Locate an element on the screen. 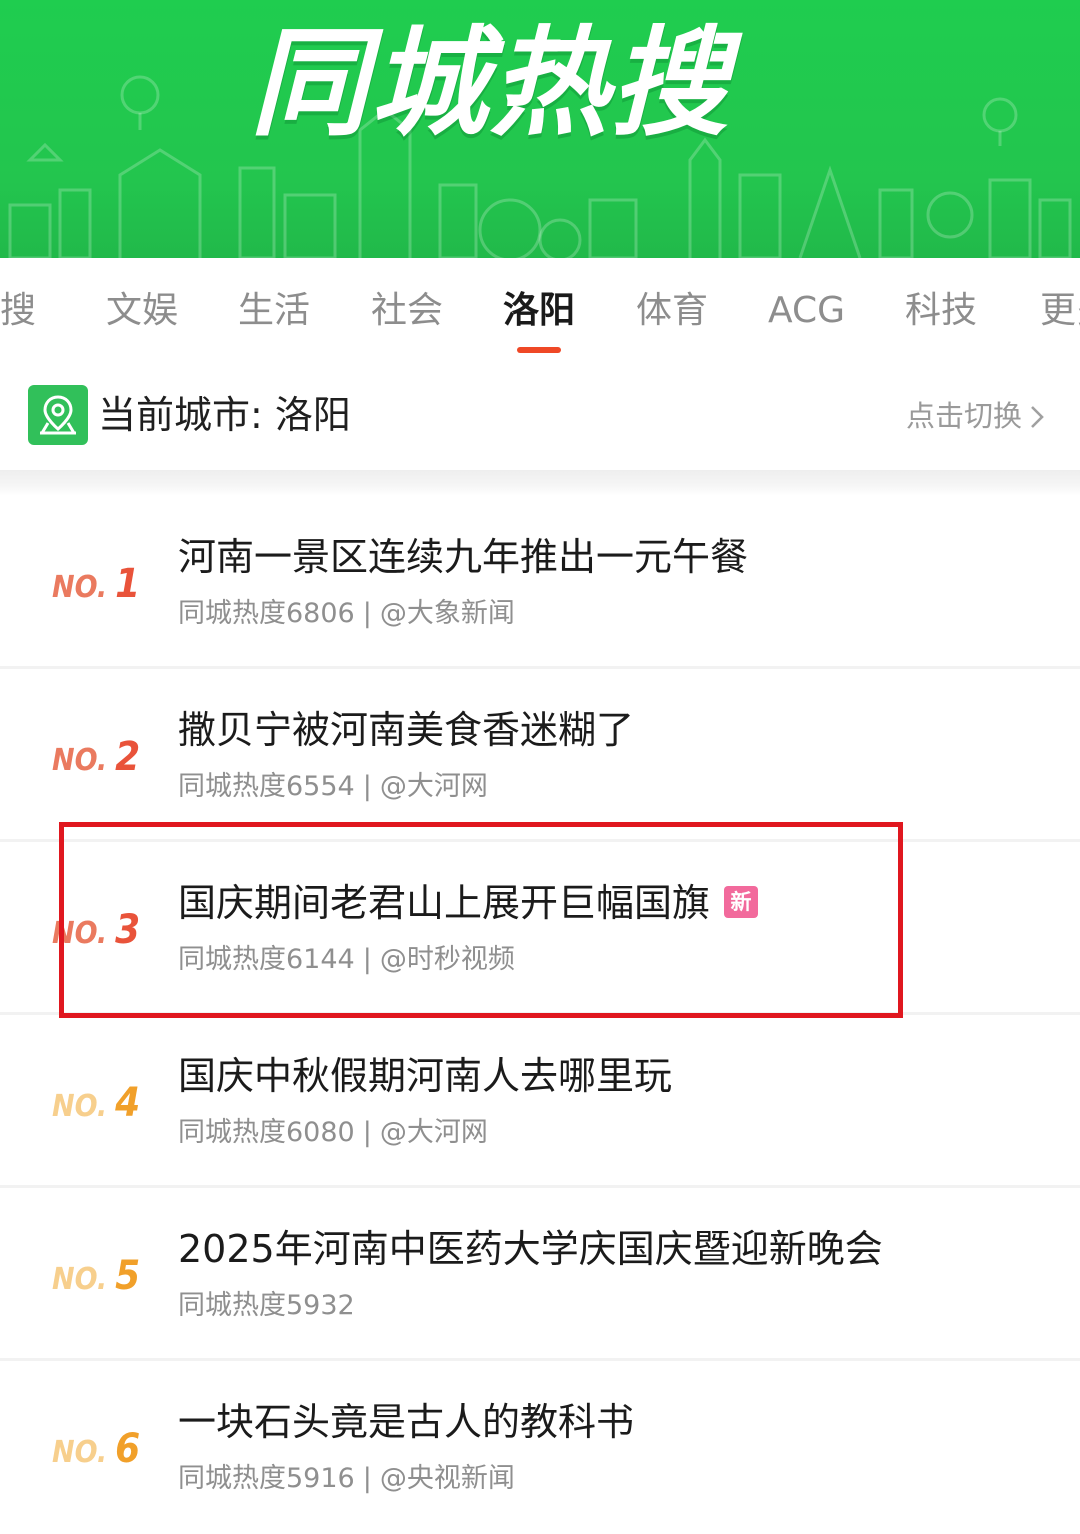  item-title: 撒贝宁被河南美食香迷糊了 is located at coordinates (406, 730).